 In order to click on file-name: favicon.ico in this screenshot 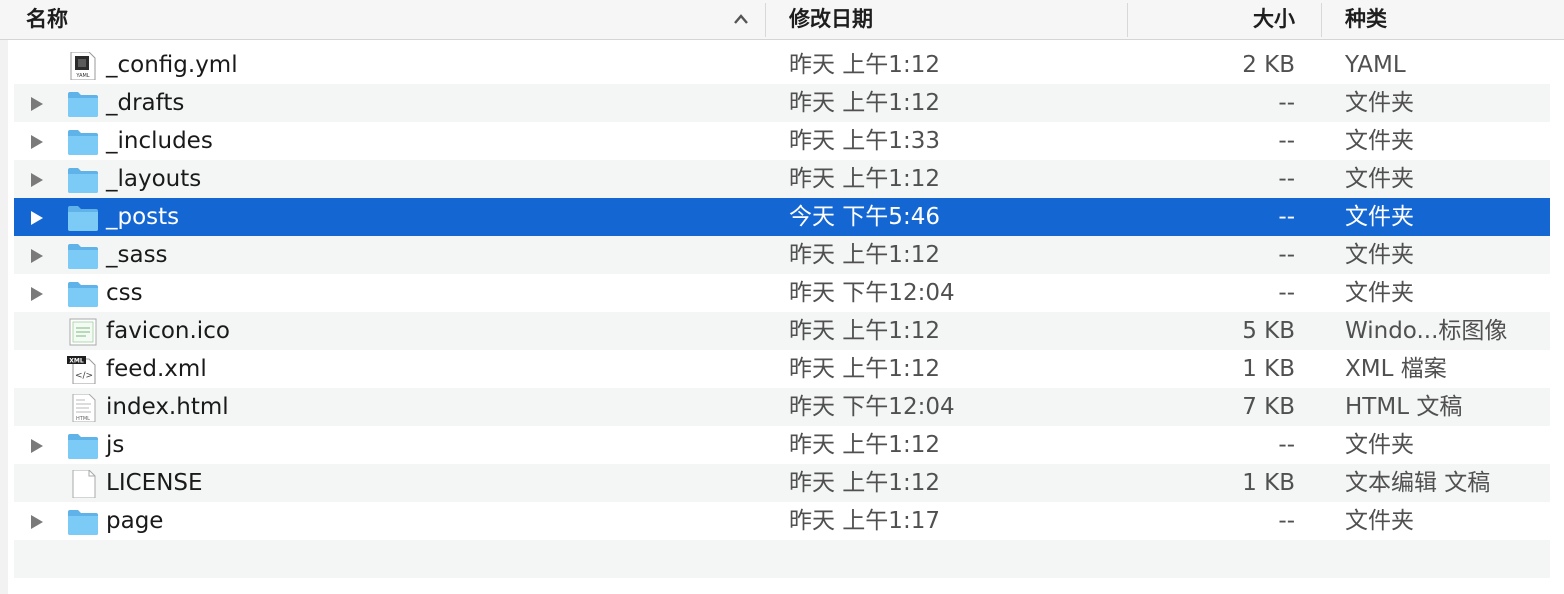, I will do `click(168, 331)`.